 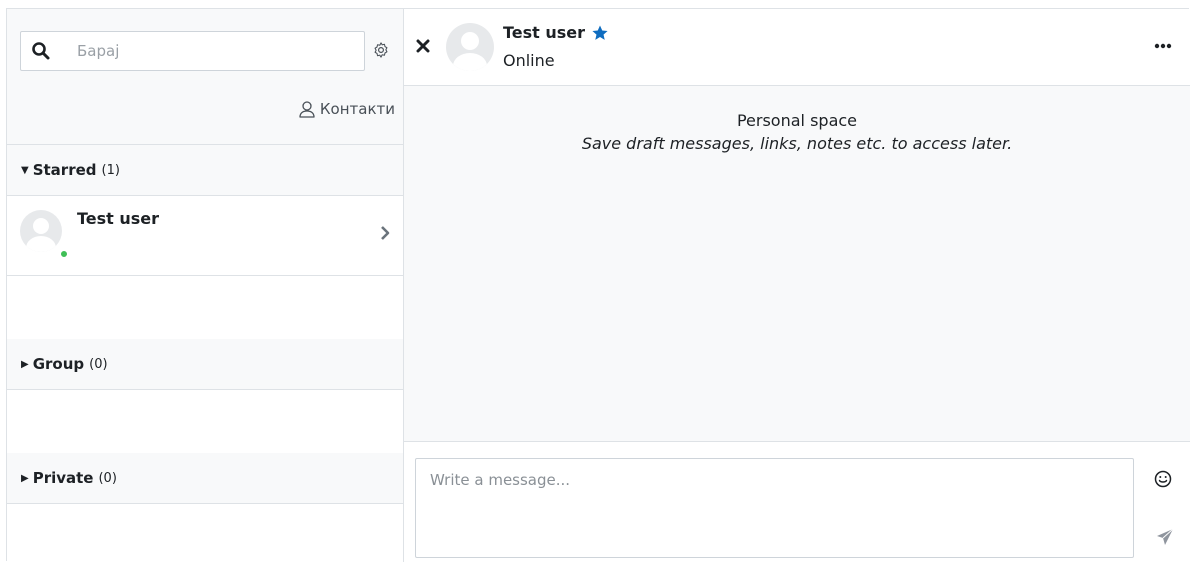 I want to click on gear-icon, so click(x=381, y=50).